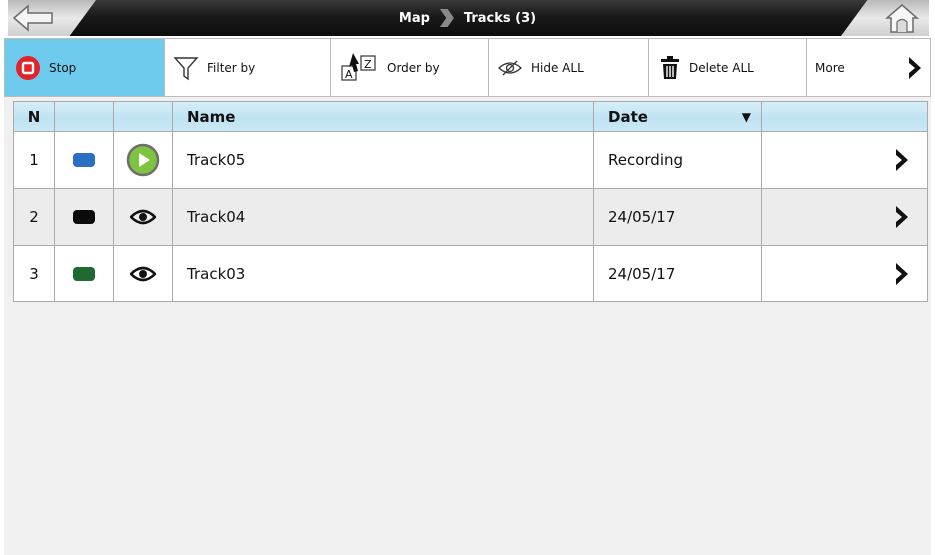  I want to click on sort-descending-icon: ▼, so click(746, 116).